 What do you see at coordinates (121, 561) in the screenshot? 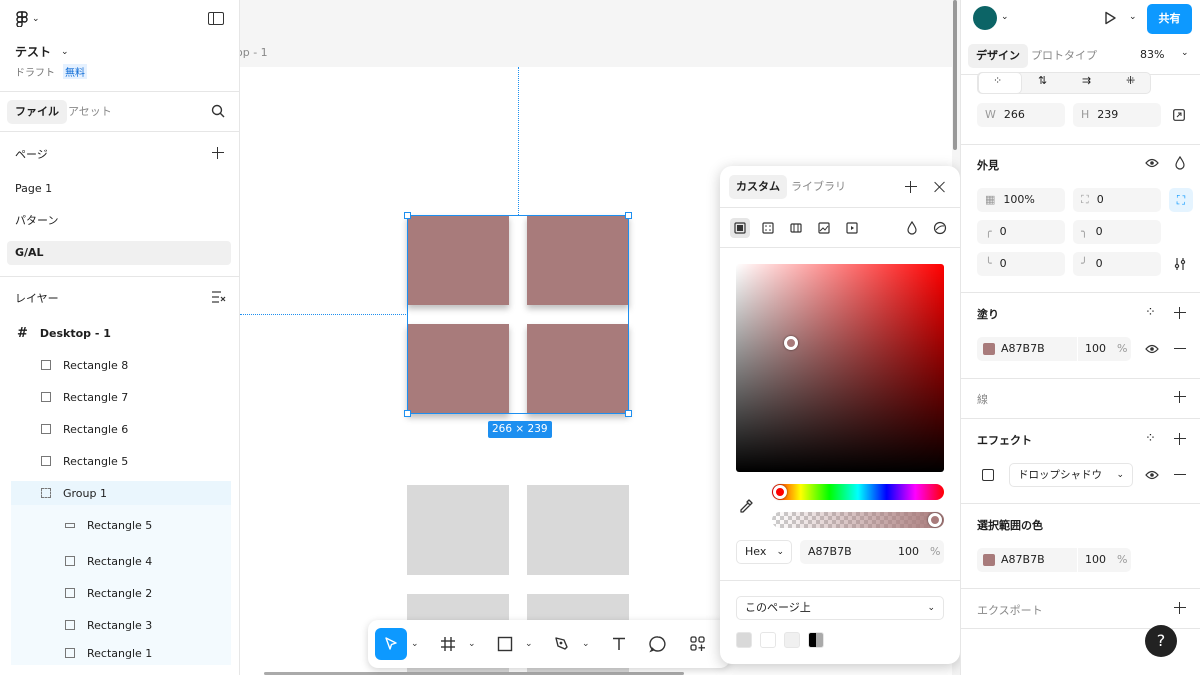
I see `layer-item: Rectangle 4` at bounding box center [121, 561].